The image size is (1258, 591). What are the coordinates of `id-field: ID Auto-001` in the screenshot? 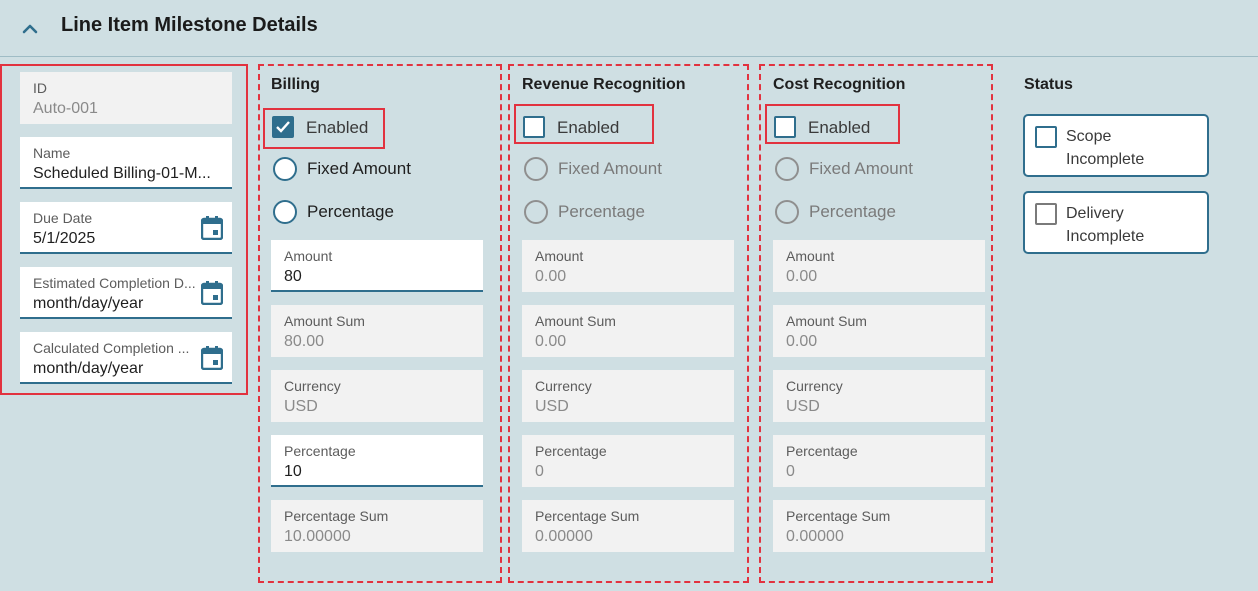 It's located at (126, 98).